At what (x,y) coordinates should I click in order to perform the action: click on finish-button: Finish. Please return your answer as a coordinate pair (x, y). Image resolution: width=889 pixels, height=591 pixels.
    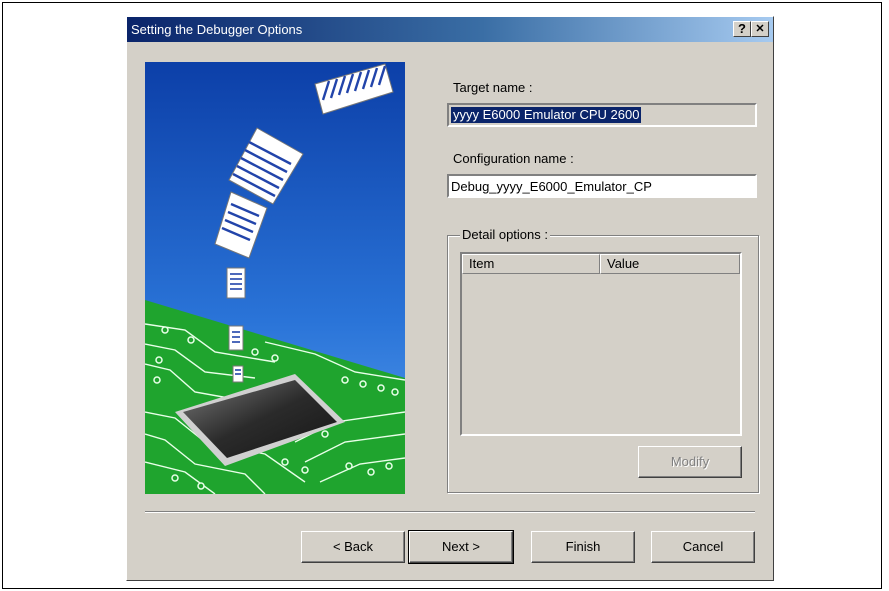
    Looking at the image, I should click on (583, 547).